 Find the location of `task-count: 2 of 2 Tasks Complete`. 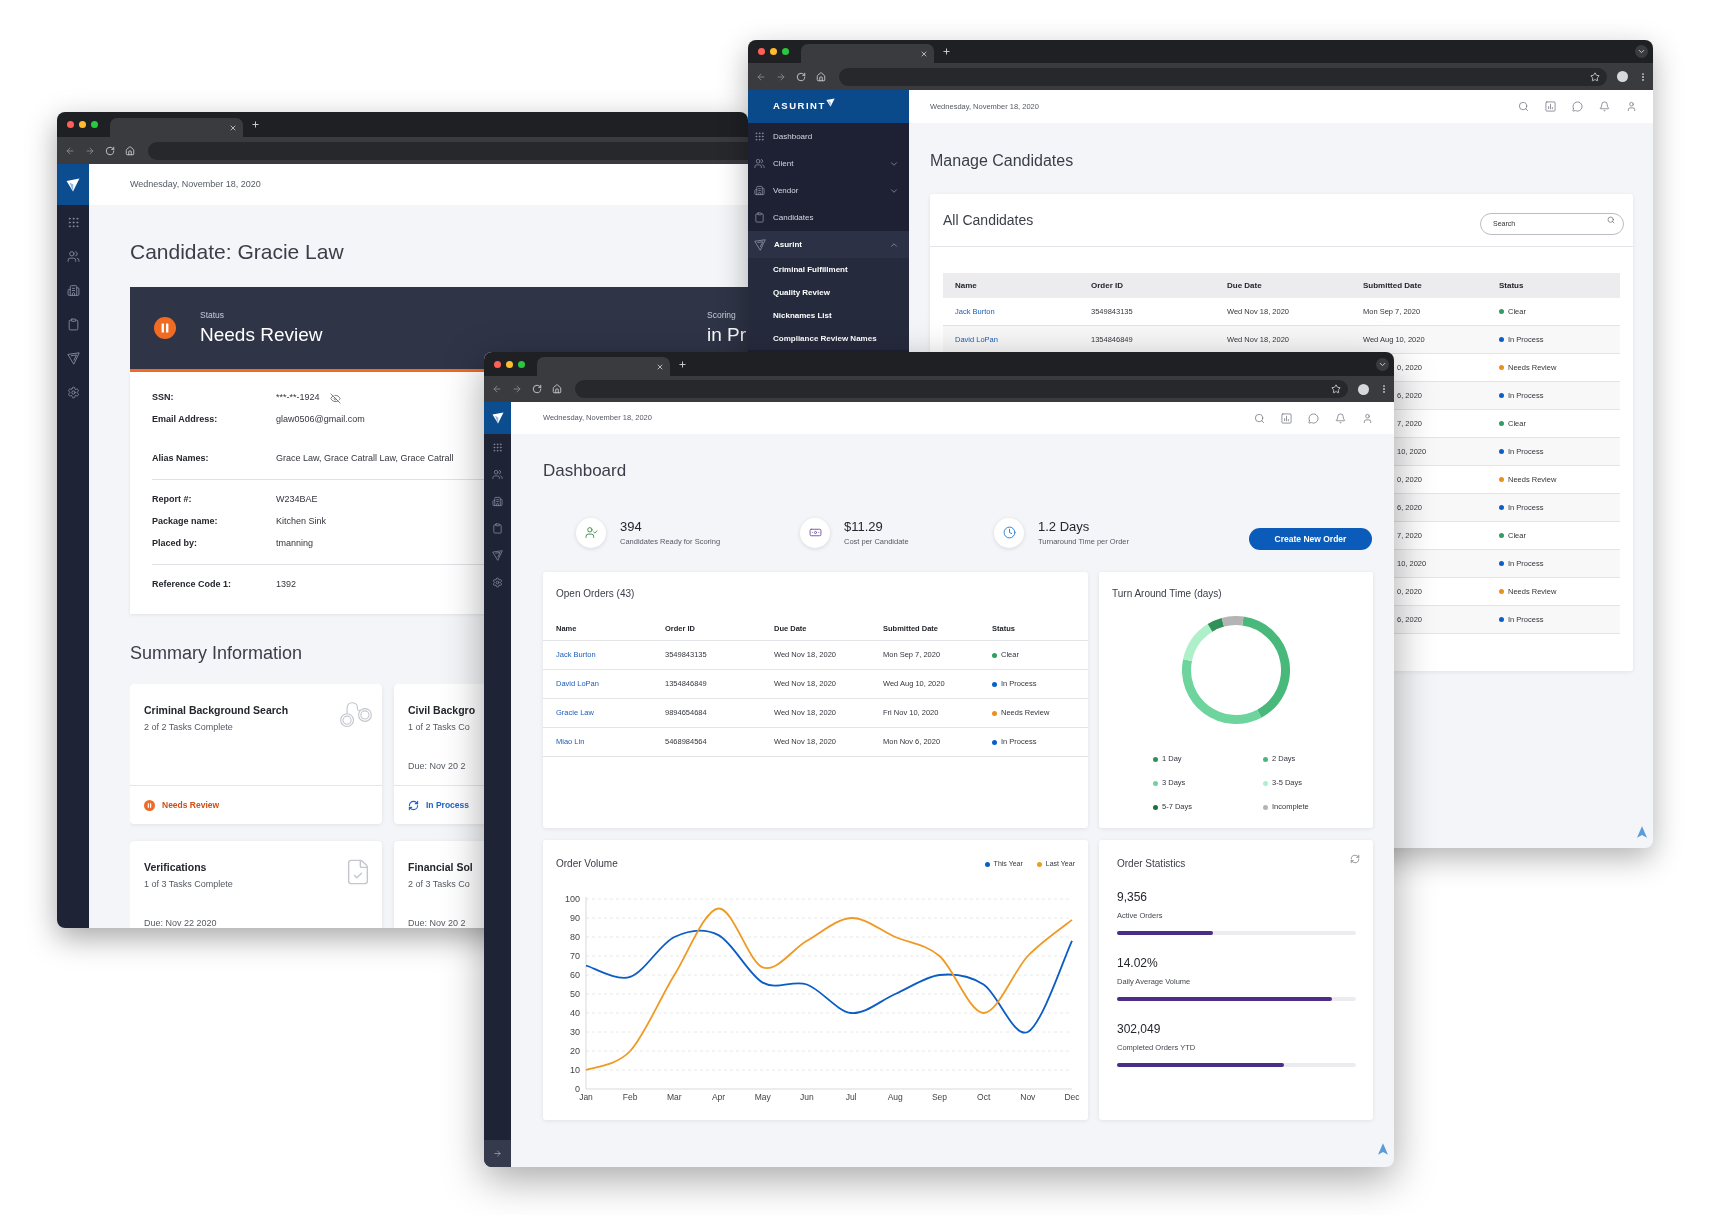

task-count: 2 of 2 Tasks Complete is located at coordinates (188, 727).